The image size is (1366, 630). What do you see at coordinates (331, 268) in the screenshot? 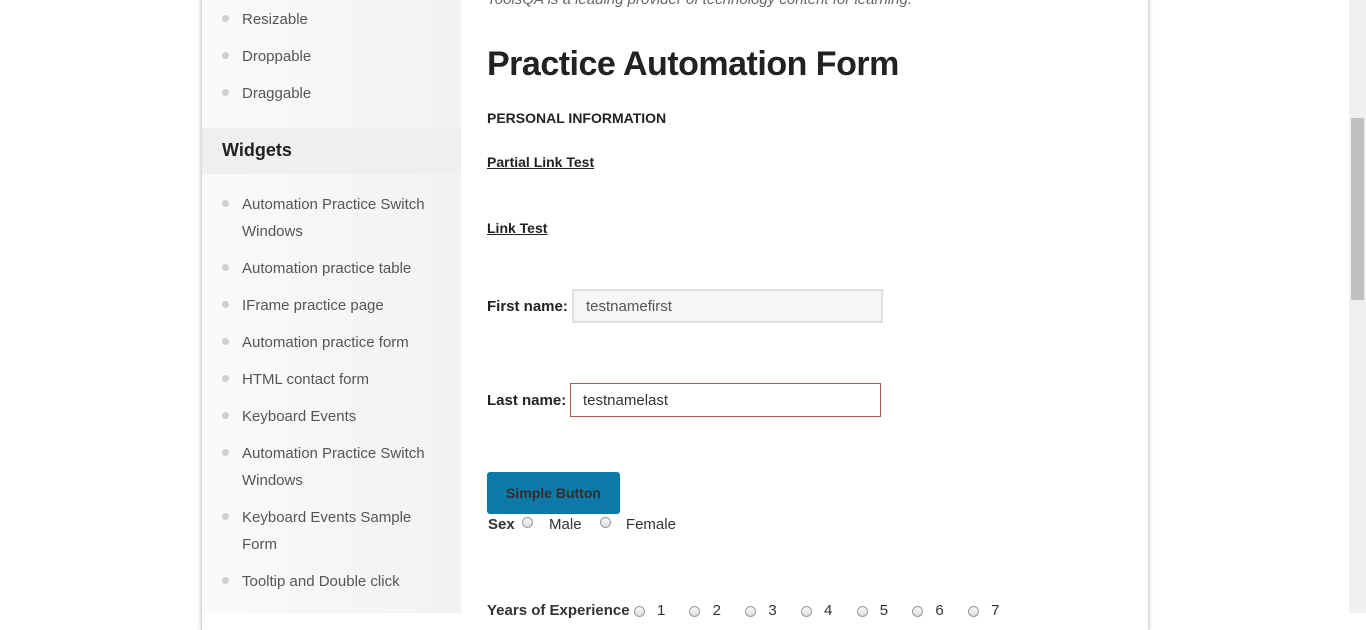
I see `sidebar-item-practice-table: Automation practice table` at bounding box center [331, 268].